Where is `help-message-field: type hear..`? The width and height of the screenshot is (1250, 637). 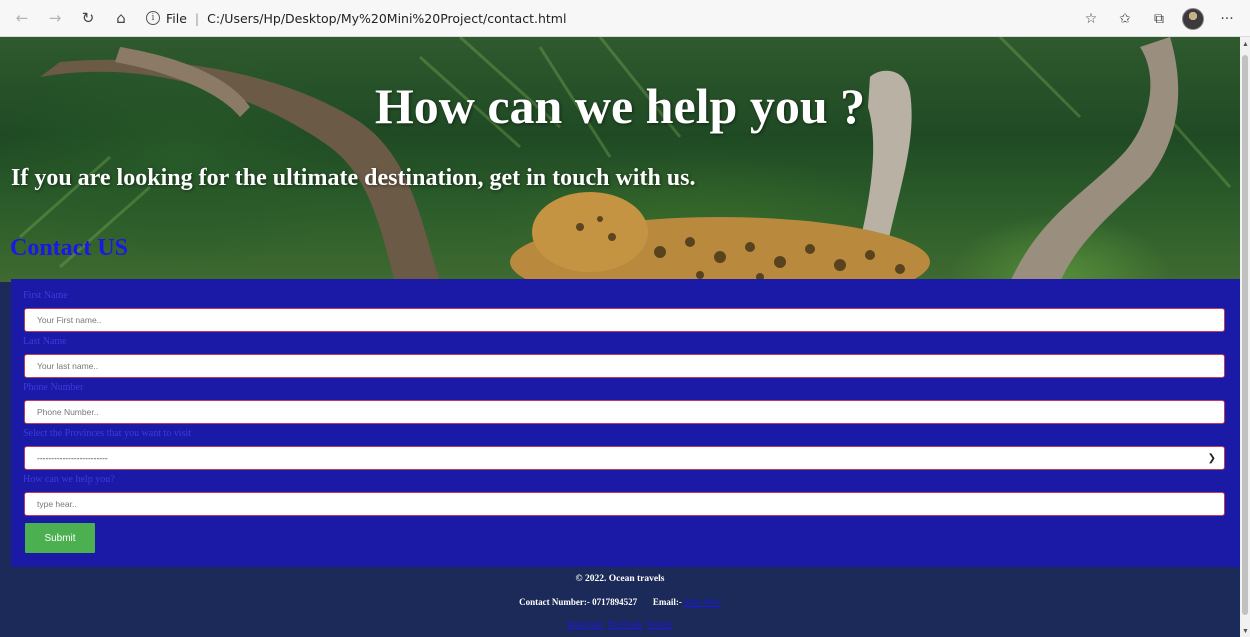
help-message-field: type hear.. is located at coordinates (624, 504).